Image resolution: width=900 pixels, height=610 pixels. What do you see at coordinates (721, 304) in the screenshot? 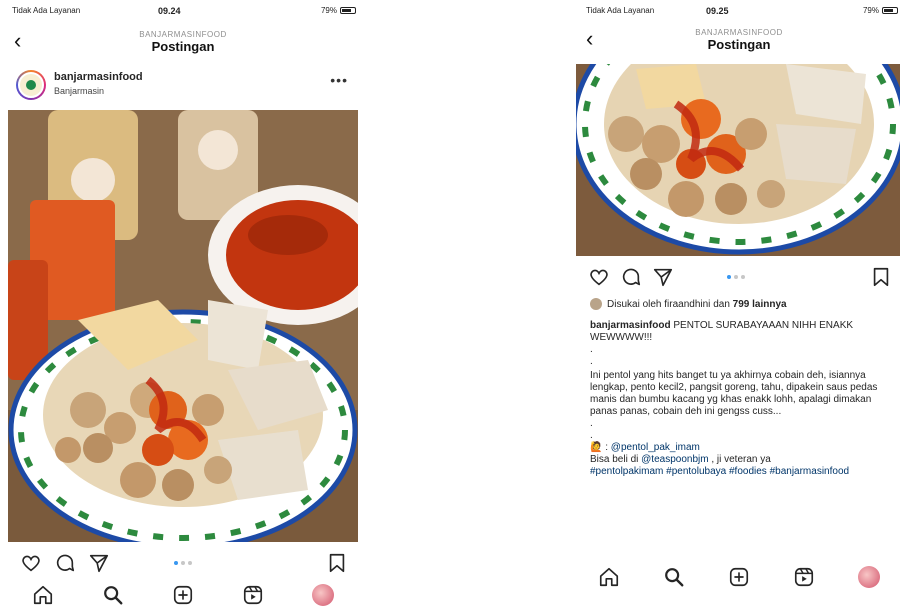
I see `likes-joiner: dan` at bounding box center [721, 304].